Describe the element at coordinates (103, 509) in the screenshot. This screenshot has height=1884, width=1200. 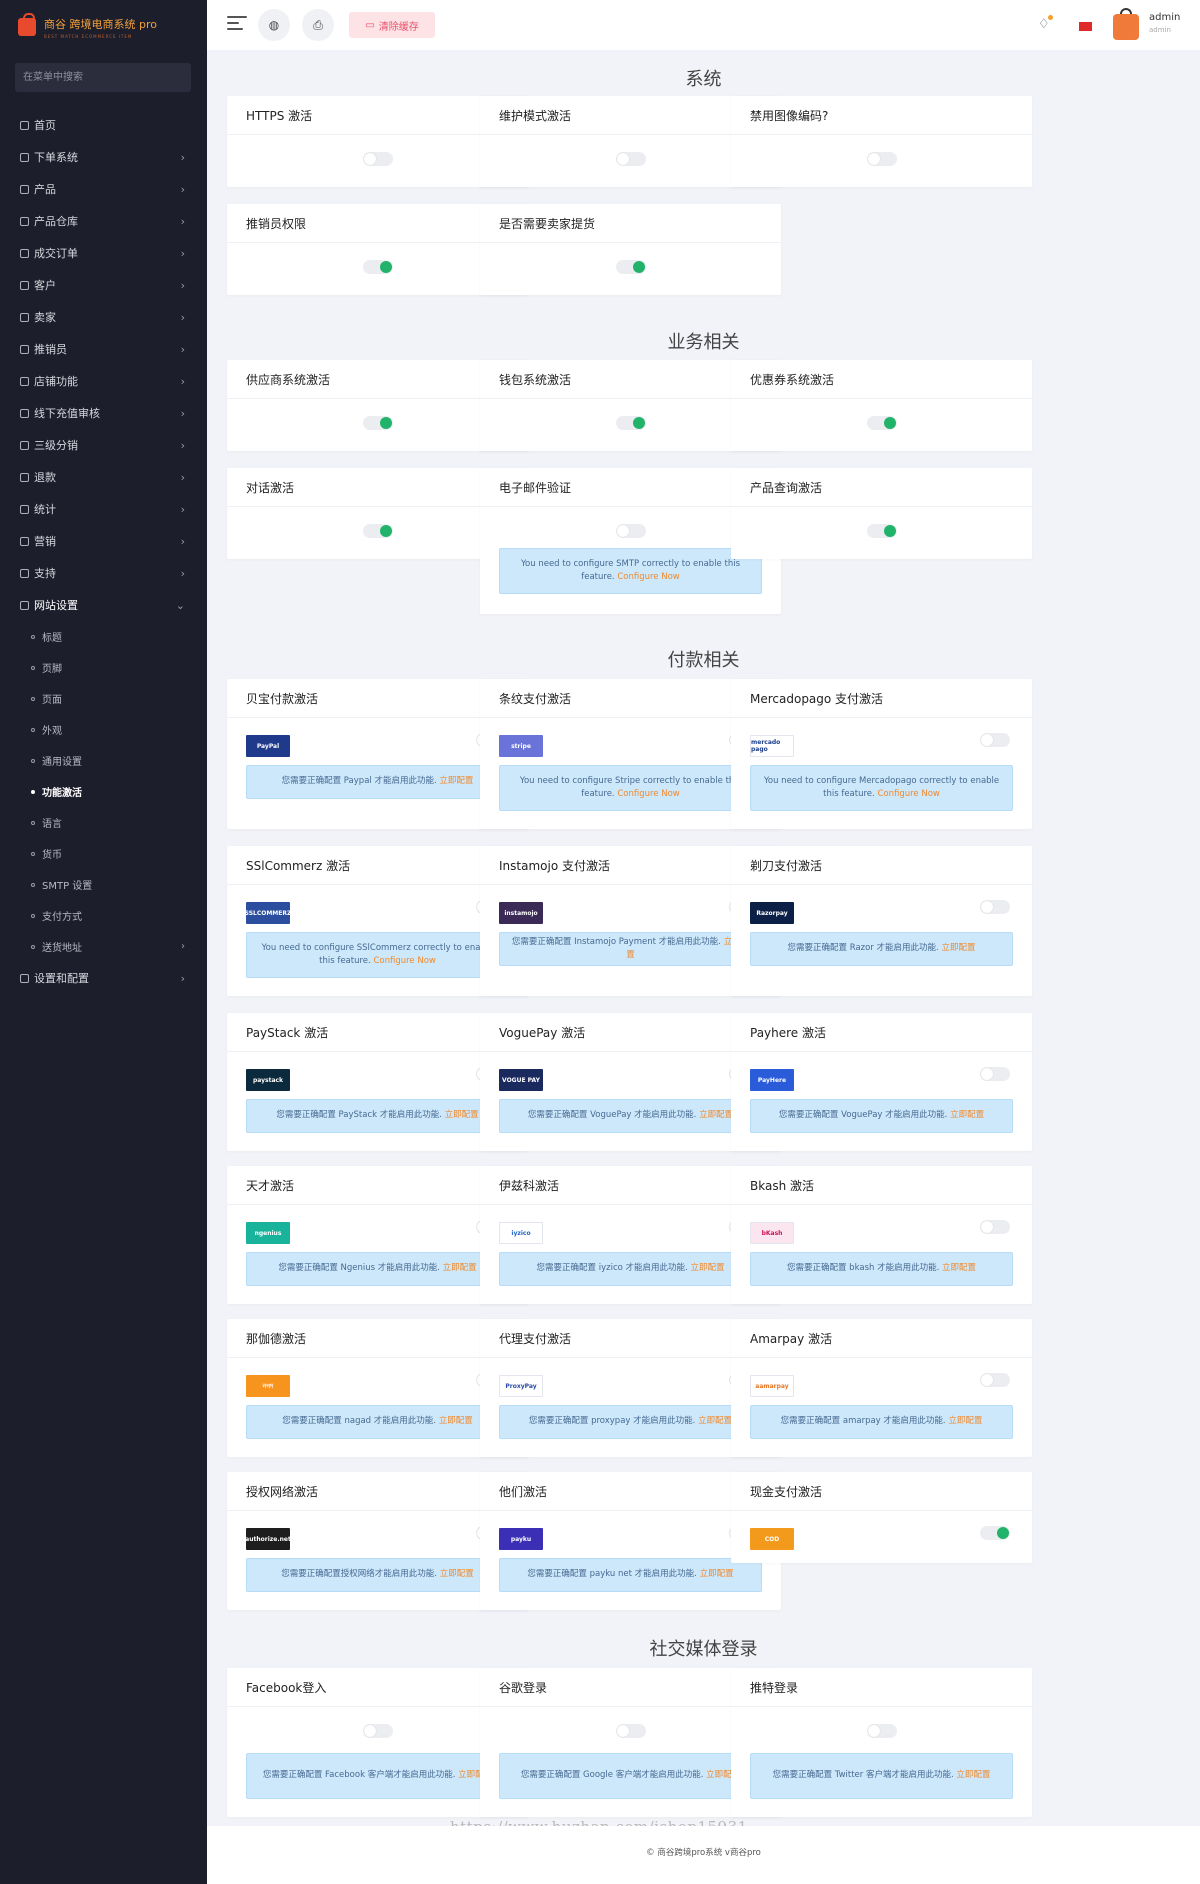
I see `sidebar-item-12: 统计 ›` at that location.